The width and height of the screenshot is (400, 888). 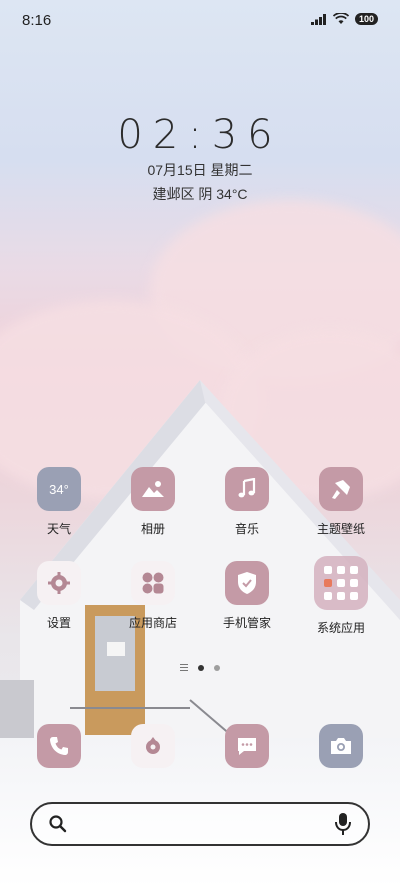 What do you see at coordinates (153, 489) in the screenshot?
I see `gallery-icon` at bounding box center [153, 489].